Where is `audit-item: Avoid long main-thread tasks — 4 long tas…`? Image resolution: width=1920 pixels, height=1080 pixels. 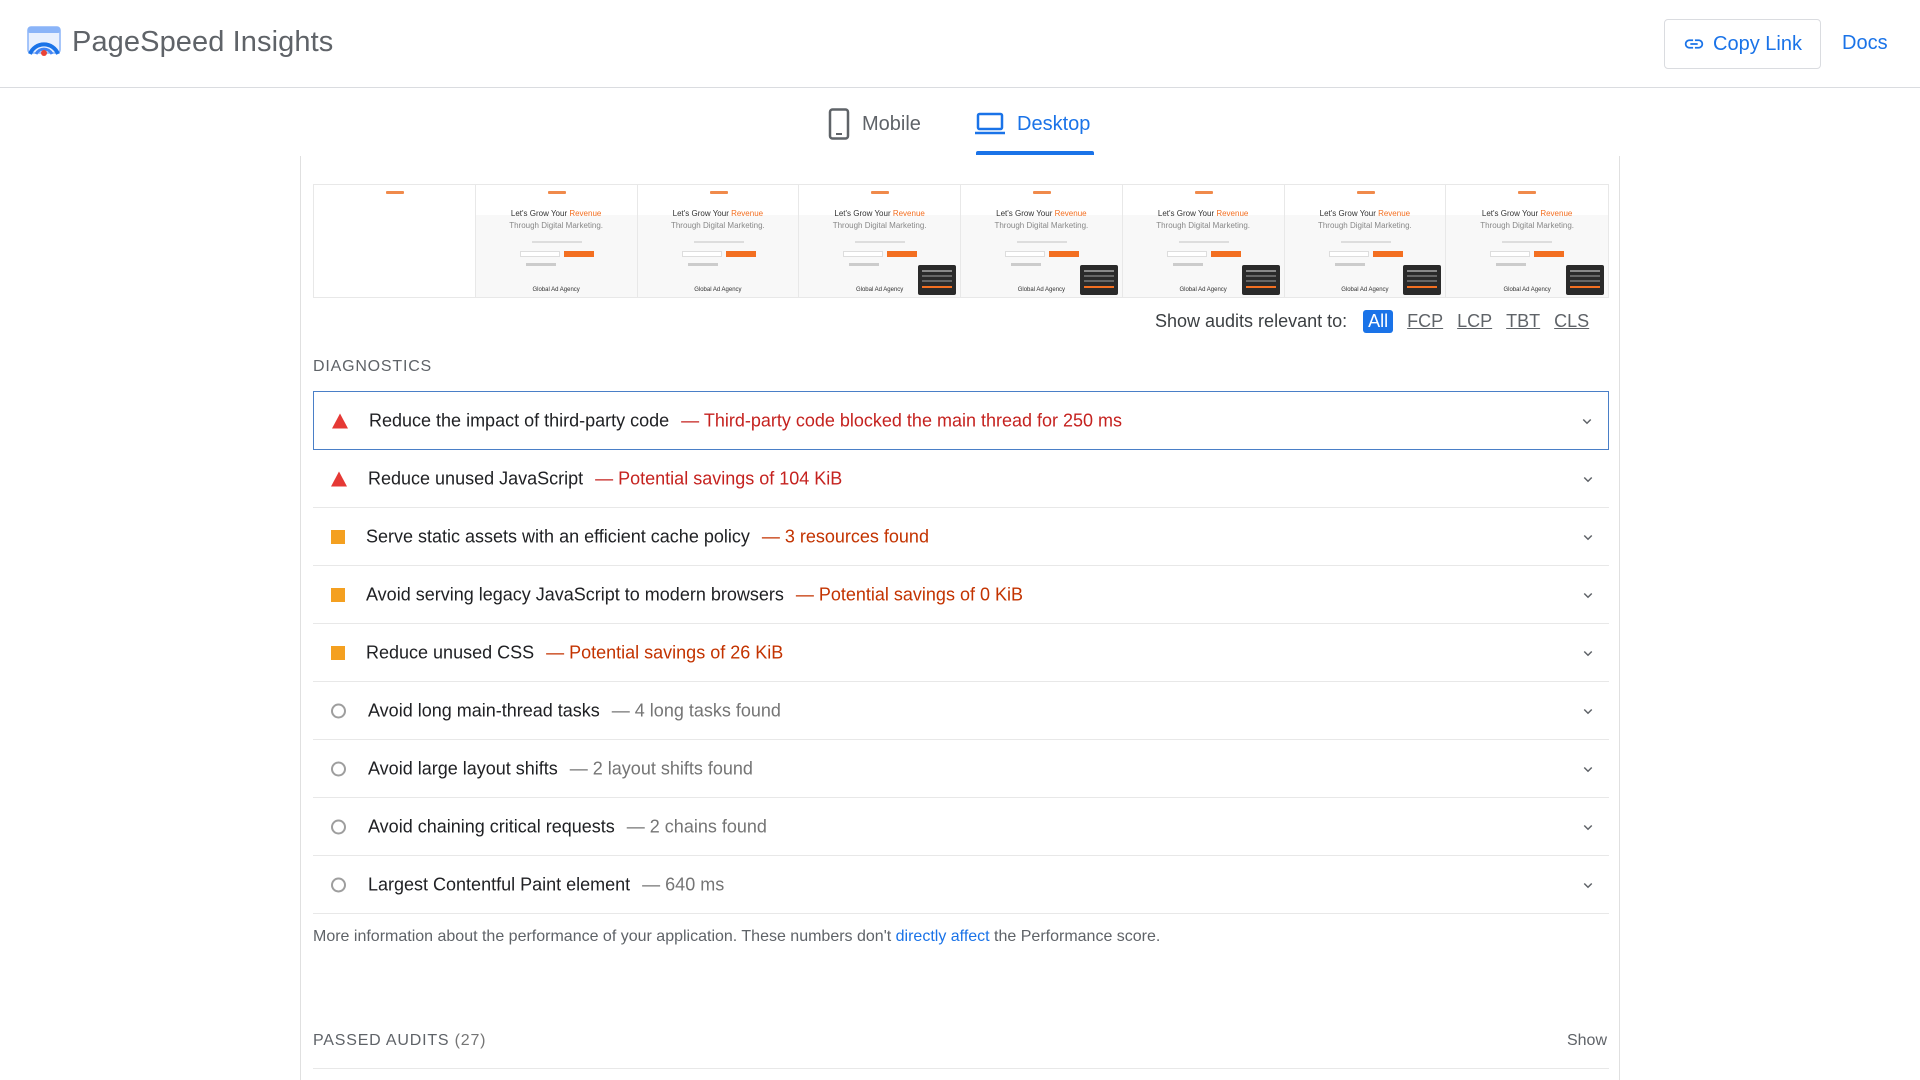 audit-item: Avoid long main-thread tasks — 4 long tas… is located at coordinates (961, 711).